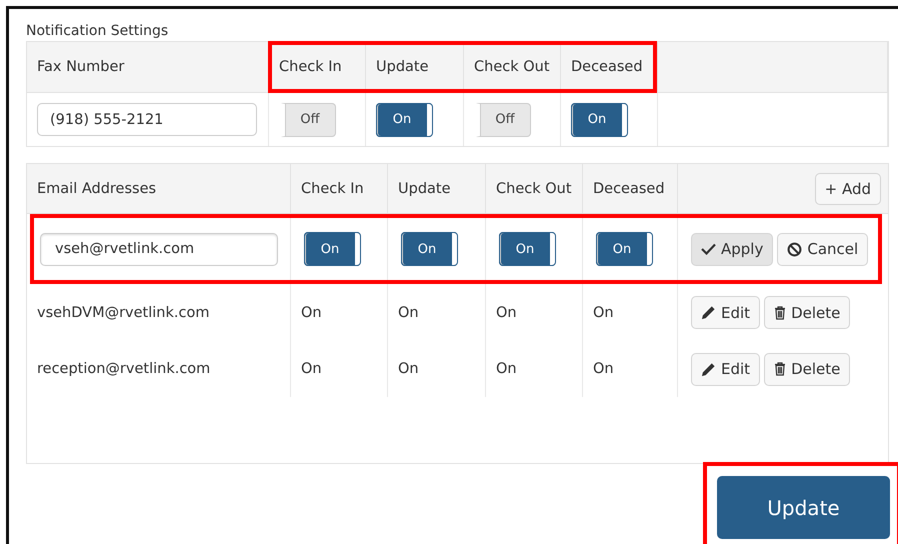 This screenshot has height=544, width=898. Describe the element at coordinates (847, 188) in the screenshot. I see `add-button: + Add` at that location.